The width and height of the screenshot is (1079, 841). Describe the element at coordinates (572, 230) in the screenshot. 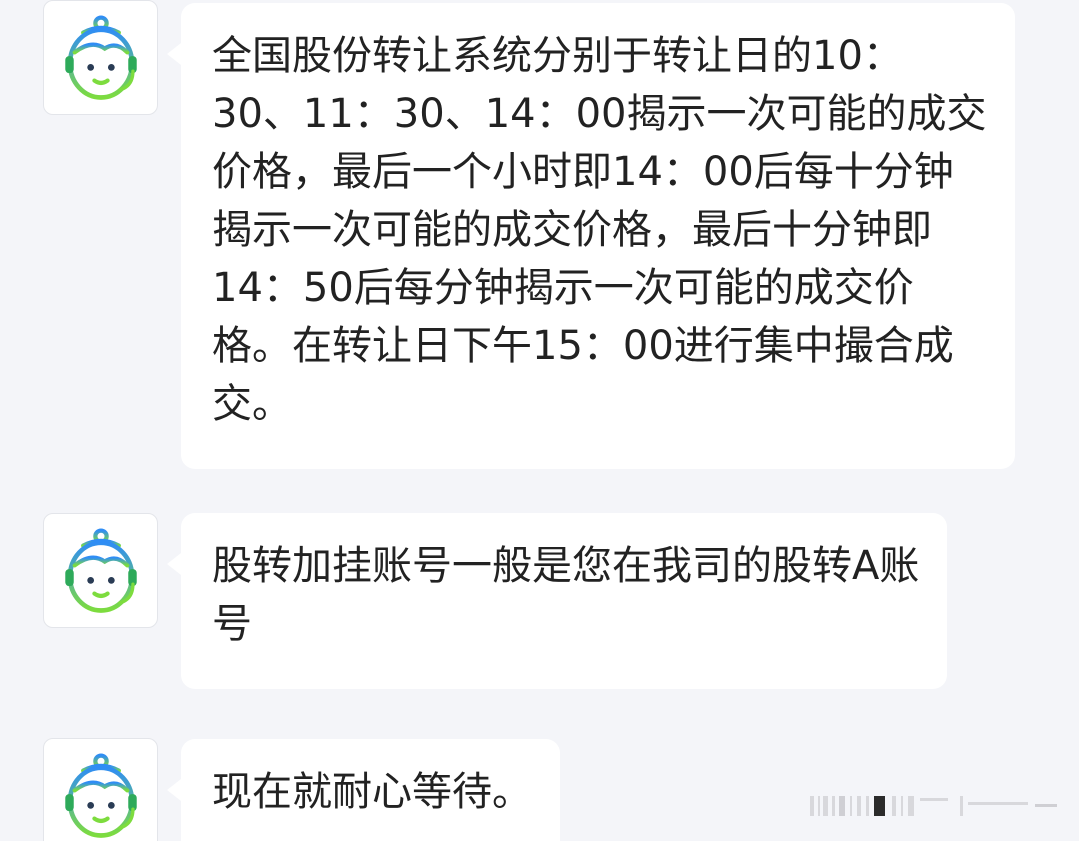

I see `message-line: 揭示一次可能的成交价格，最后十分钟即` at that location.